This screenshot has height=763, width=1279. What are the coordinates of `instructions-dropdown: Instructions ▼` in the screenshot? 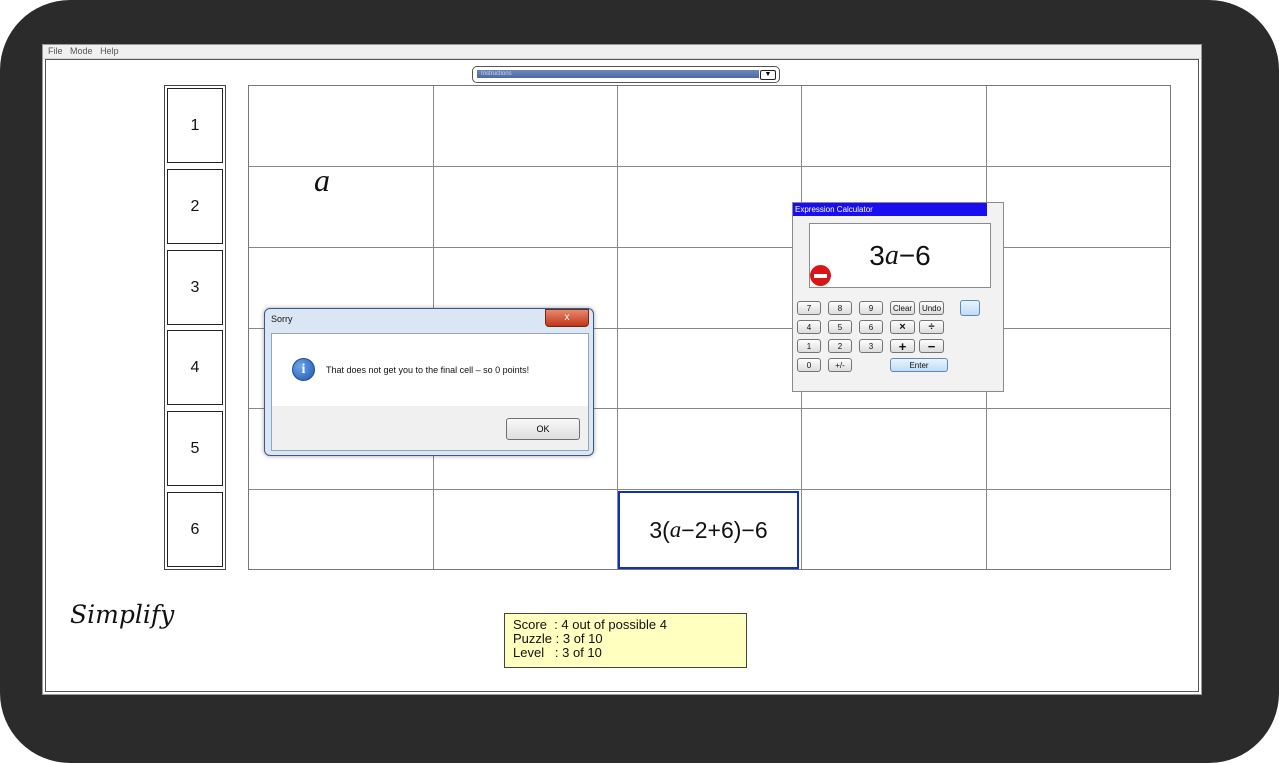 It's located at (626, 74).